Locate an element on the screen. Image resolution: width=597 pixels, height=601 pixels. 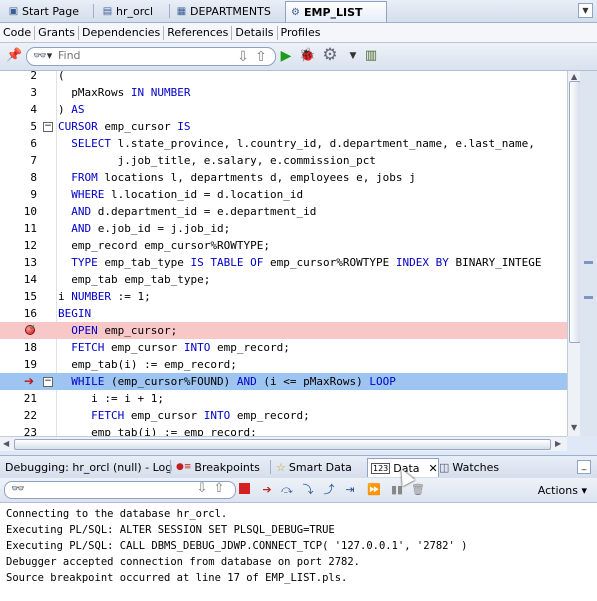
code-line: 16 BEGIN is located at coordinates (283, 313).